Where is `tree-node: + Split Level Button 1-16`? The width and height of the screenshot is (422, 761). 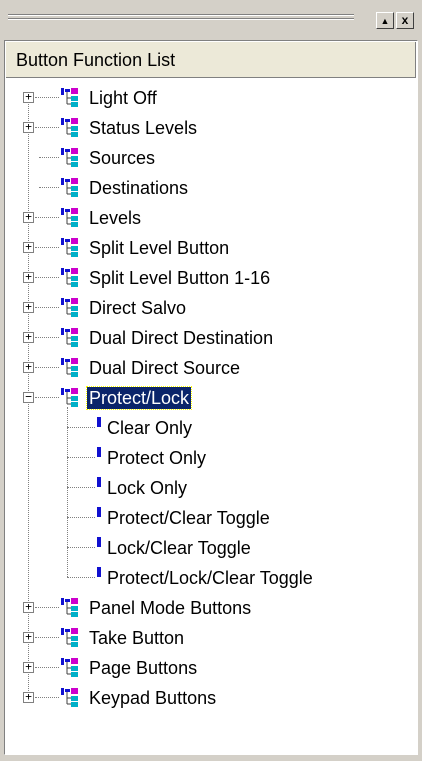 tree-node: + Split Level Button 1-16 is located at coordinates (211, 278).